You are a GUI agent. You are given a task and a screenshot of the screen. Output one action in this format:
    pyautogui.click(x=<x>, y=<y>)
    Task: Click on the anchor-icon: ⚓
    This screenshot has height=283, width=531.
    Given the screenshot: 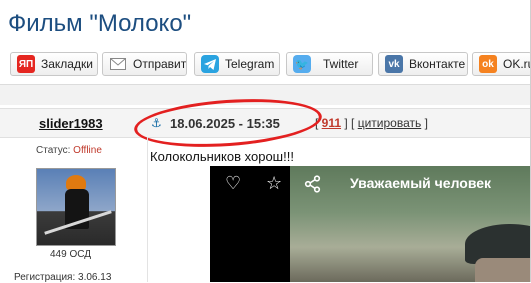 What is the action you would take?
    pyautogui.click(x=156, y=123)
    